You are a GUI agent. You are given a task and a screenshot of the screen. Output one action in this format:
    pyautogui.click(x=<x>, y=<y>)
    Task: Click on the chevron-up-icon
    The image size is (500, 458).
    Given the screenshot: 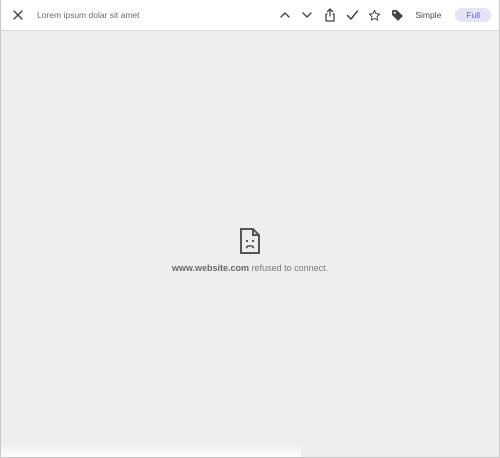 What is the action you would take?
    pyautogui.click(x=285, y=15)
    